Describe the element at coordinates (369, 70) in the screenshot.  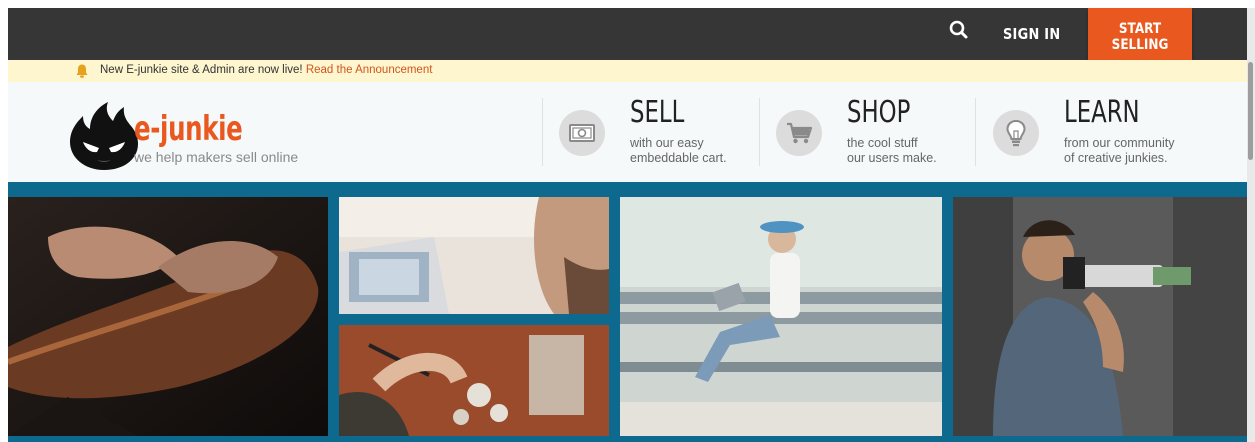
I see `announcement-link: Read the Announcement` at that location.